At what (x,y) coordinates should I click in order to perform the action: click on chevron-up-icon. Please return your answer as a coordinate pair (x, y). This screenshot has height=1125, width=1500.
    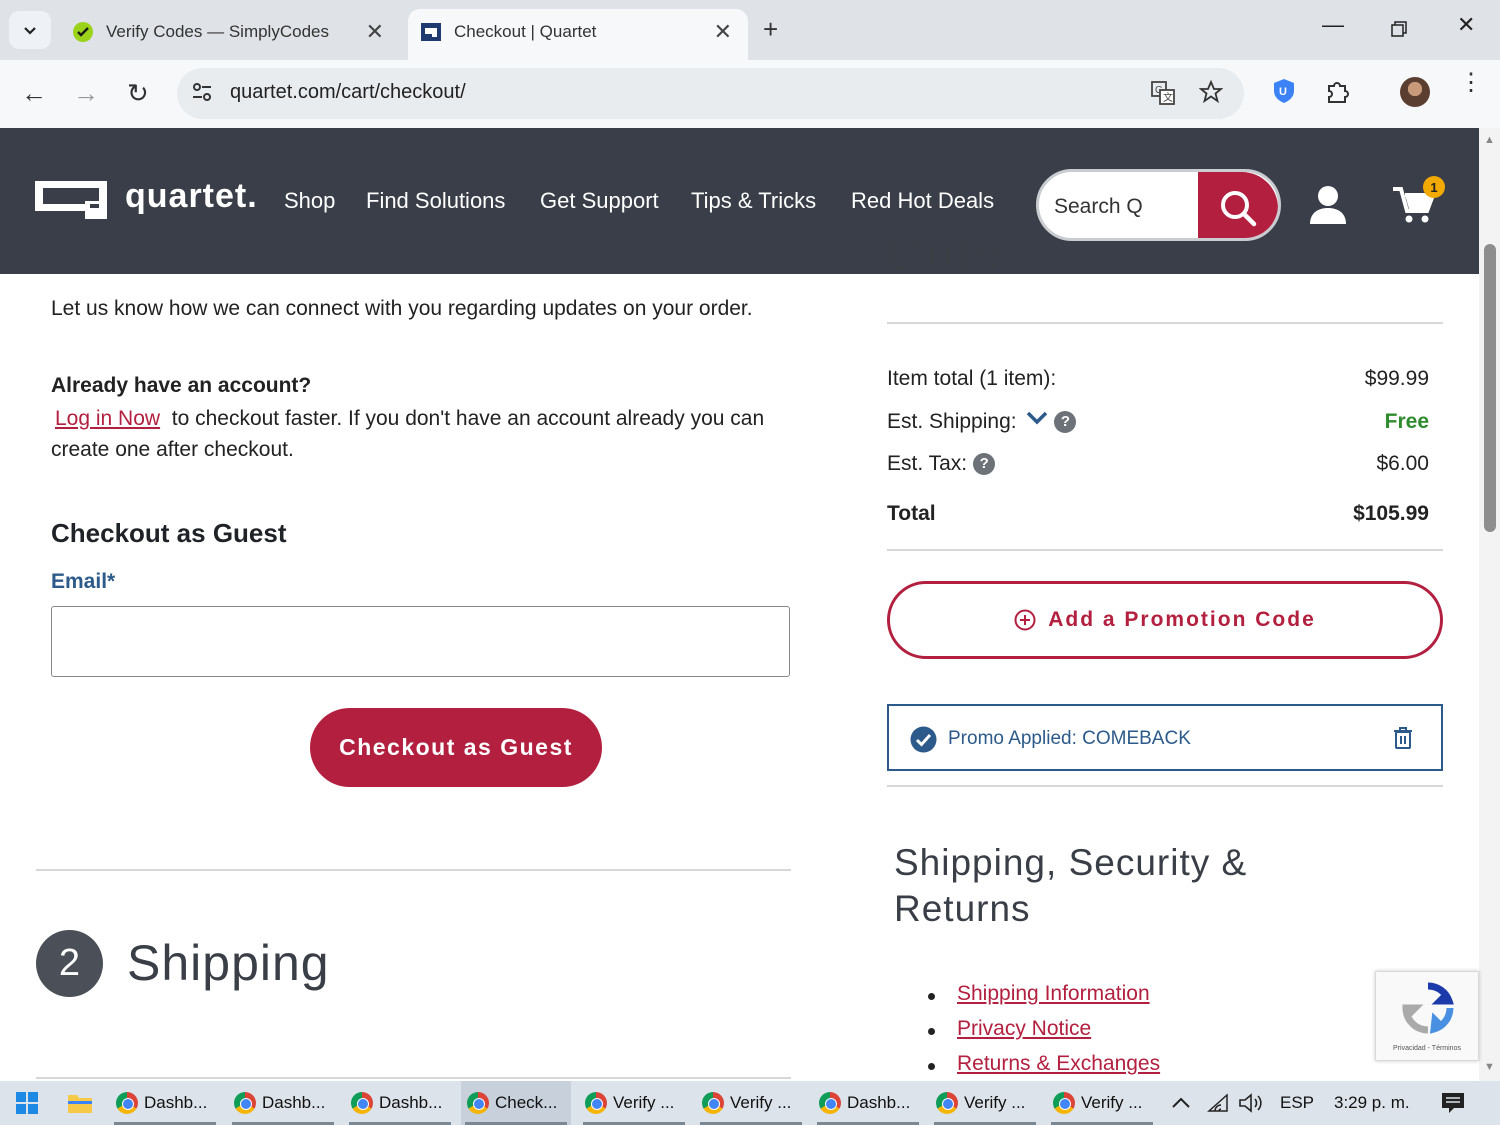
    Looking at the image, I should click on (1181, 1103).